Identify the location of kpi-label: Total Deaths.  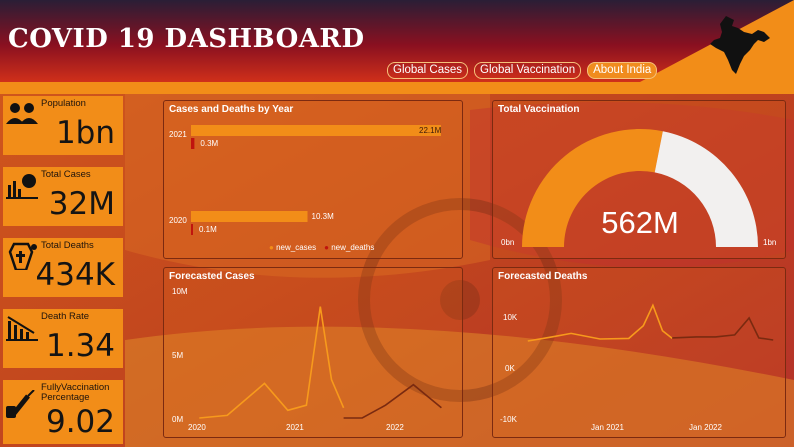
(67, 245).